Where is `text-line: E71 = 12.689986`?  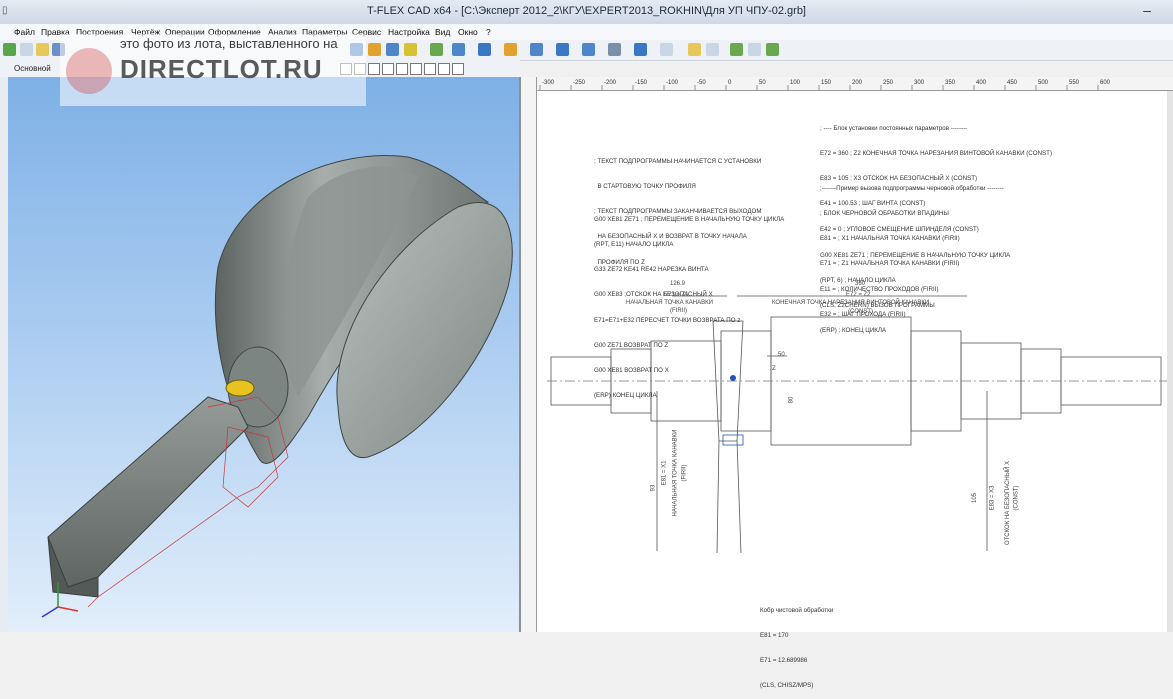
text-line: E71 = 12.689986 is located at coordinates (784, 661).